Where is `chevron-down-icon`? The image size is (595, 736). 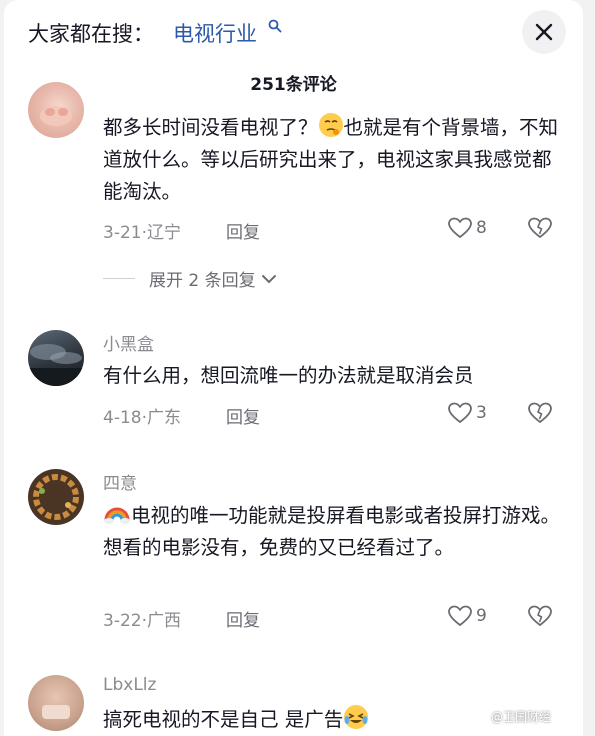
chevron-down-icon is located at coordinates (268, 278).